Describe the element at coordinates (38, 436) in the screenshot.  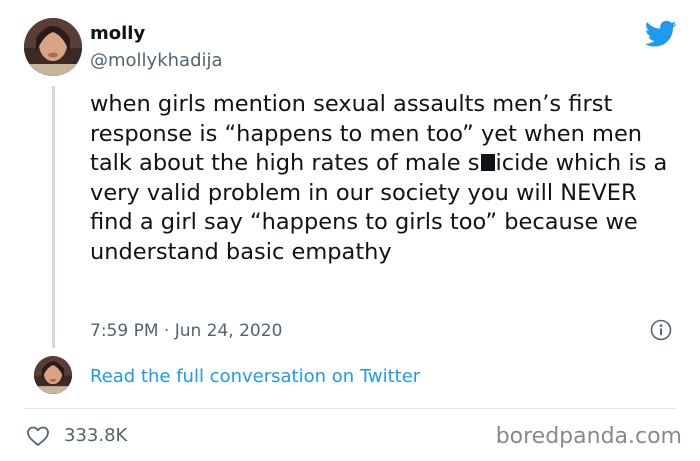
I see `heart-icon` at that location.